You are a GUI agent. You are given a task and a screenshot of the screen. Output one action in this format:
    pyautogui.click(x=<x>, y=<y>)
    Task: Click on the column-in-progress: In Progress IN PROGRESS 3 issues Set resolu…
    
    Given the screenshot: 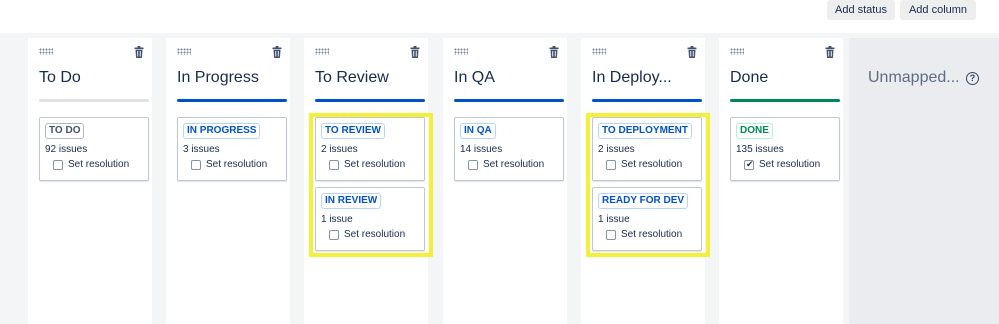 What is the action you would take?
    pyautogui.click(x=228, y=181)
    